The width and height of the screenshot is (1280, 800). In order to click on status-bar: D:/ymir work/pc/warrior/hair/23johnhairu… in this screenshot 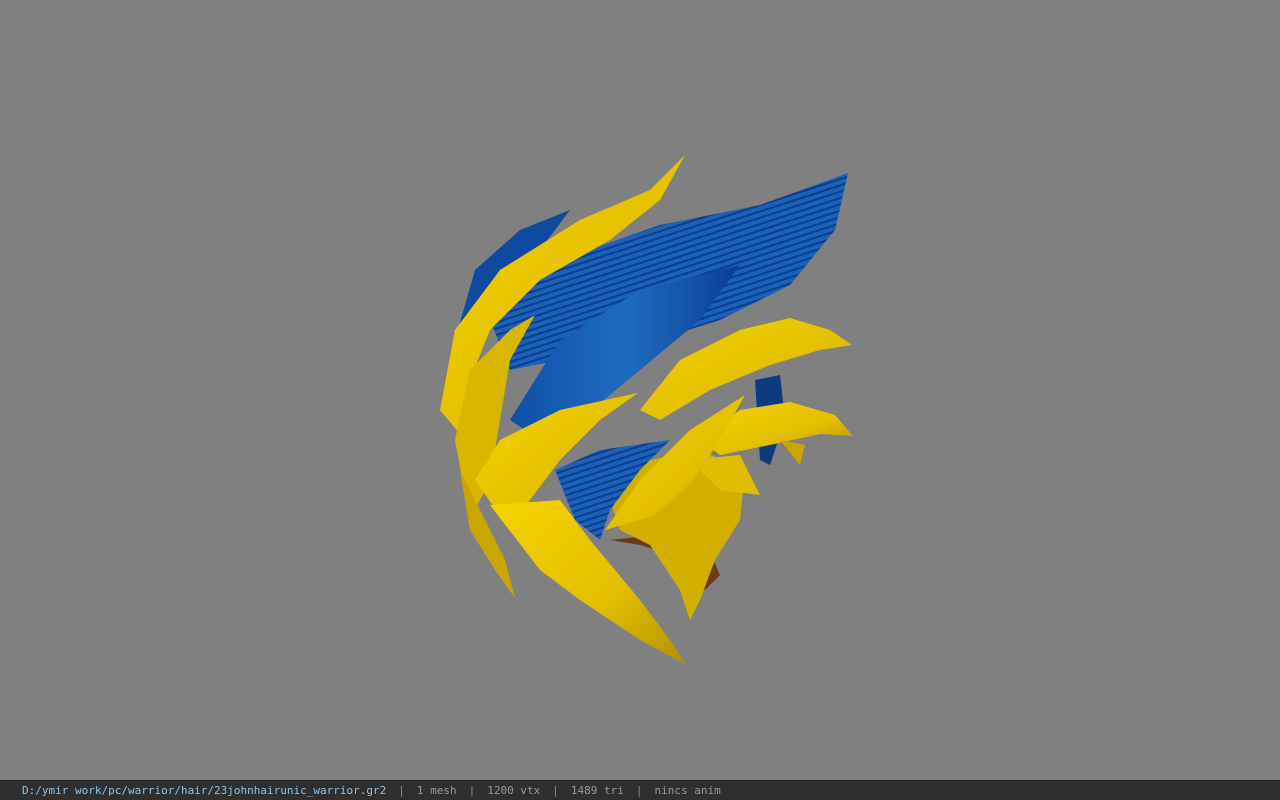, I will do `click(640, 790)`.